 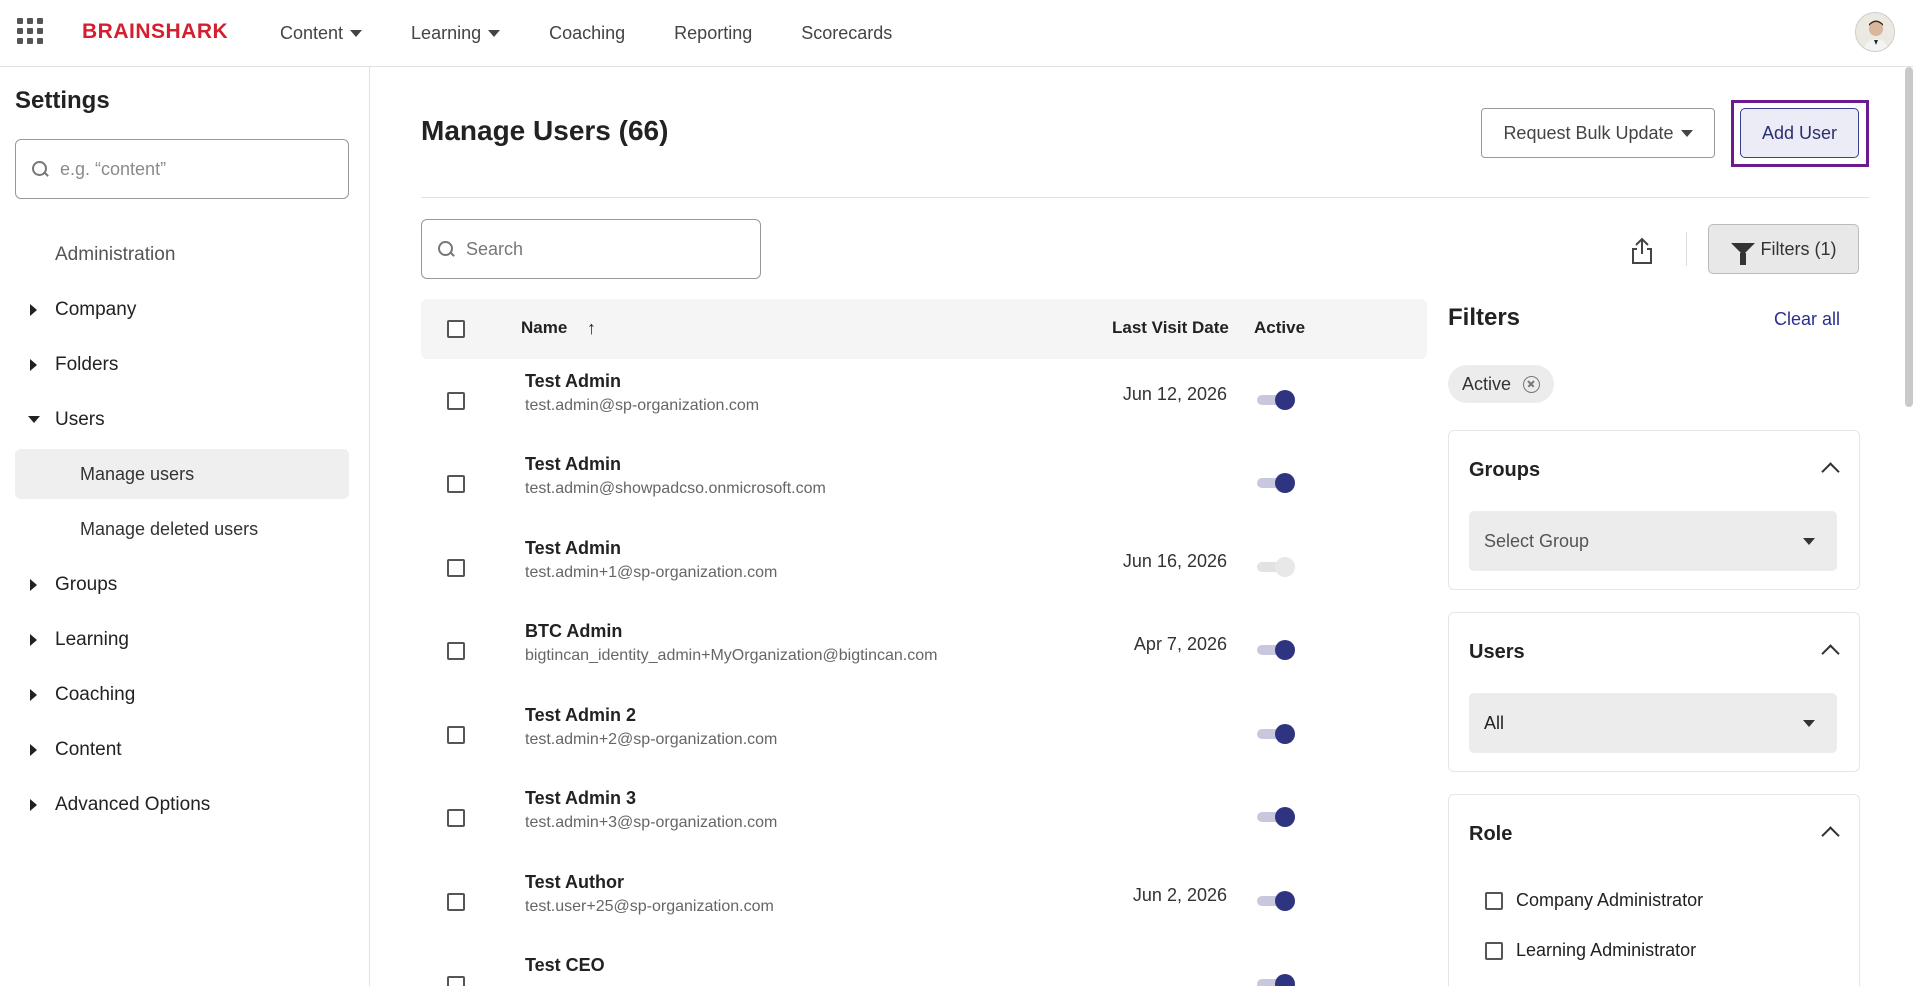 What do you see at coordinates (96, 309) in the screenshot?
I see `sidebar-item-label: Company` at bounding box center [96, 309].